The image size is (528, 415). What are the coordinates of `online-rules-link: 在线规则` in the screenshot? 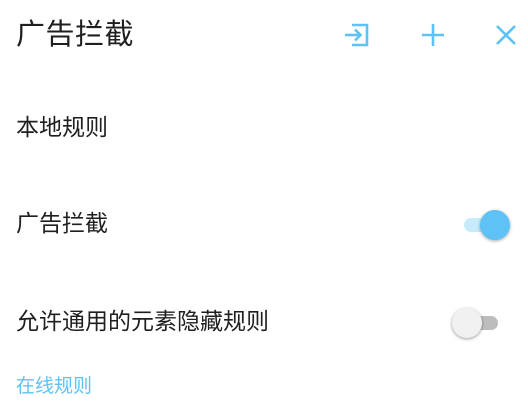 It's located at (54, 386).